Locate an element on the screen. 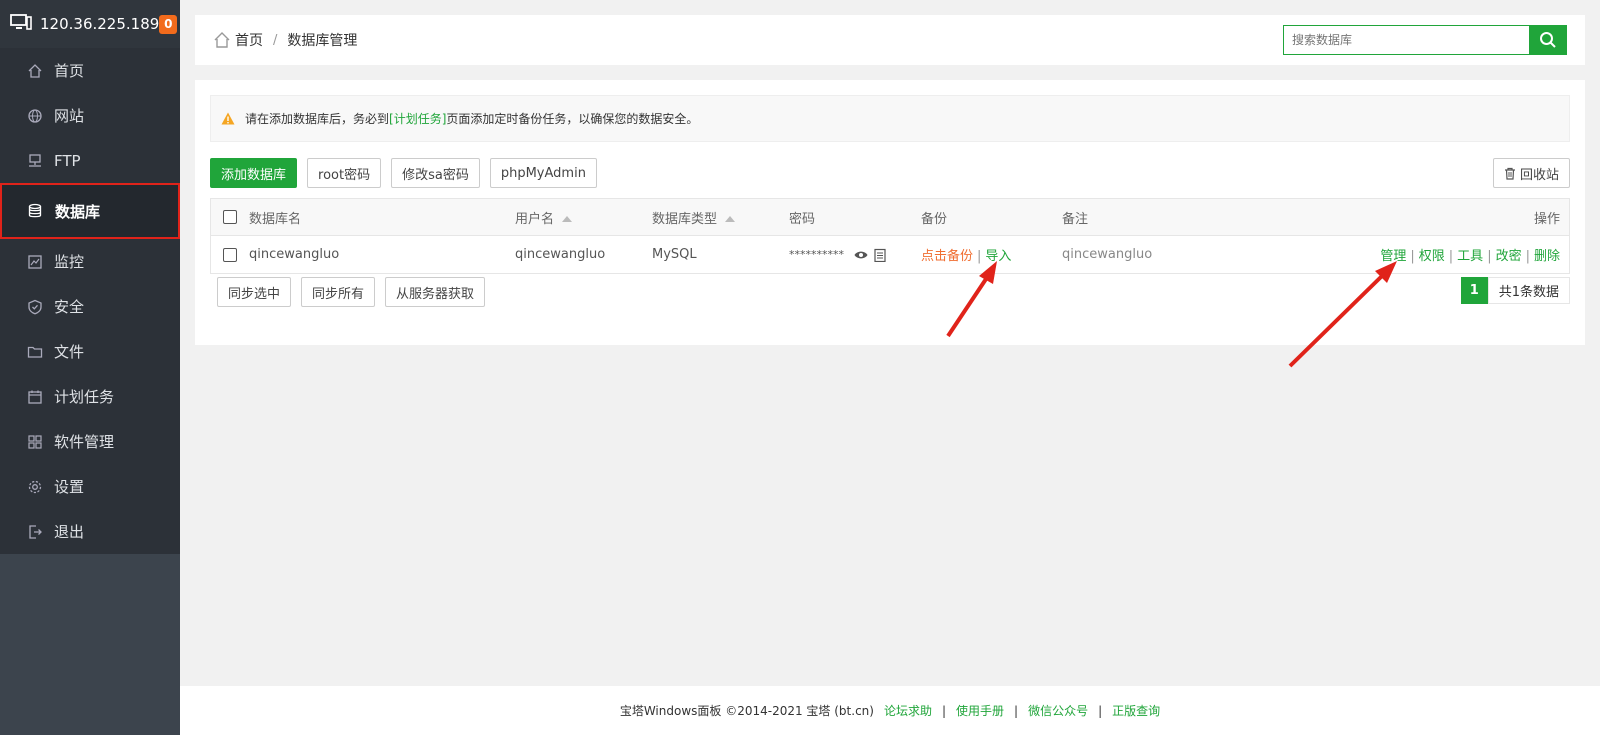  sidebar-item-website: 网站 is located at coordinates (90, 115).